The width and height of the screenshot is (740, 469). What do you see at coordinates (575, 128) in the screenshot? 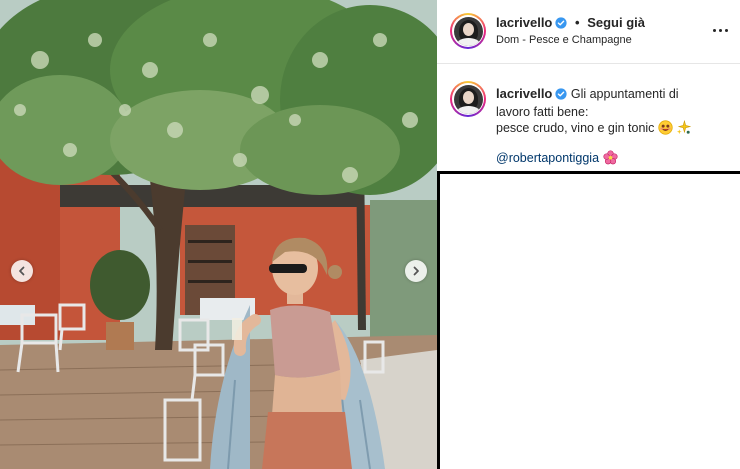
I see `caption-line-3: pesce crudo, vino e gin tonic` at bounding box center [575, 128].